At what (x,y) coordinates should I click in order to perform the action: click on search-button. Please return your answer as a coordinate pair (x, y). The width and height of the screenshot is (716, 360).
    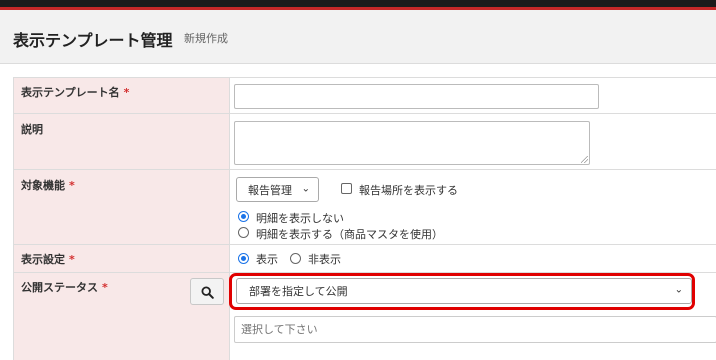
    Looking at the image, I should click on (207, 291).